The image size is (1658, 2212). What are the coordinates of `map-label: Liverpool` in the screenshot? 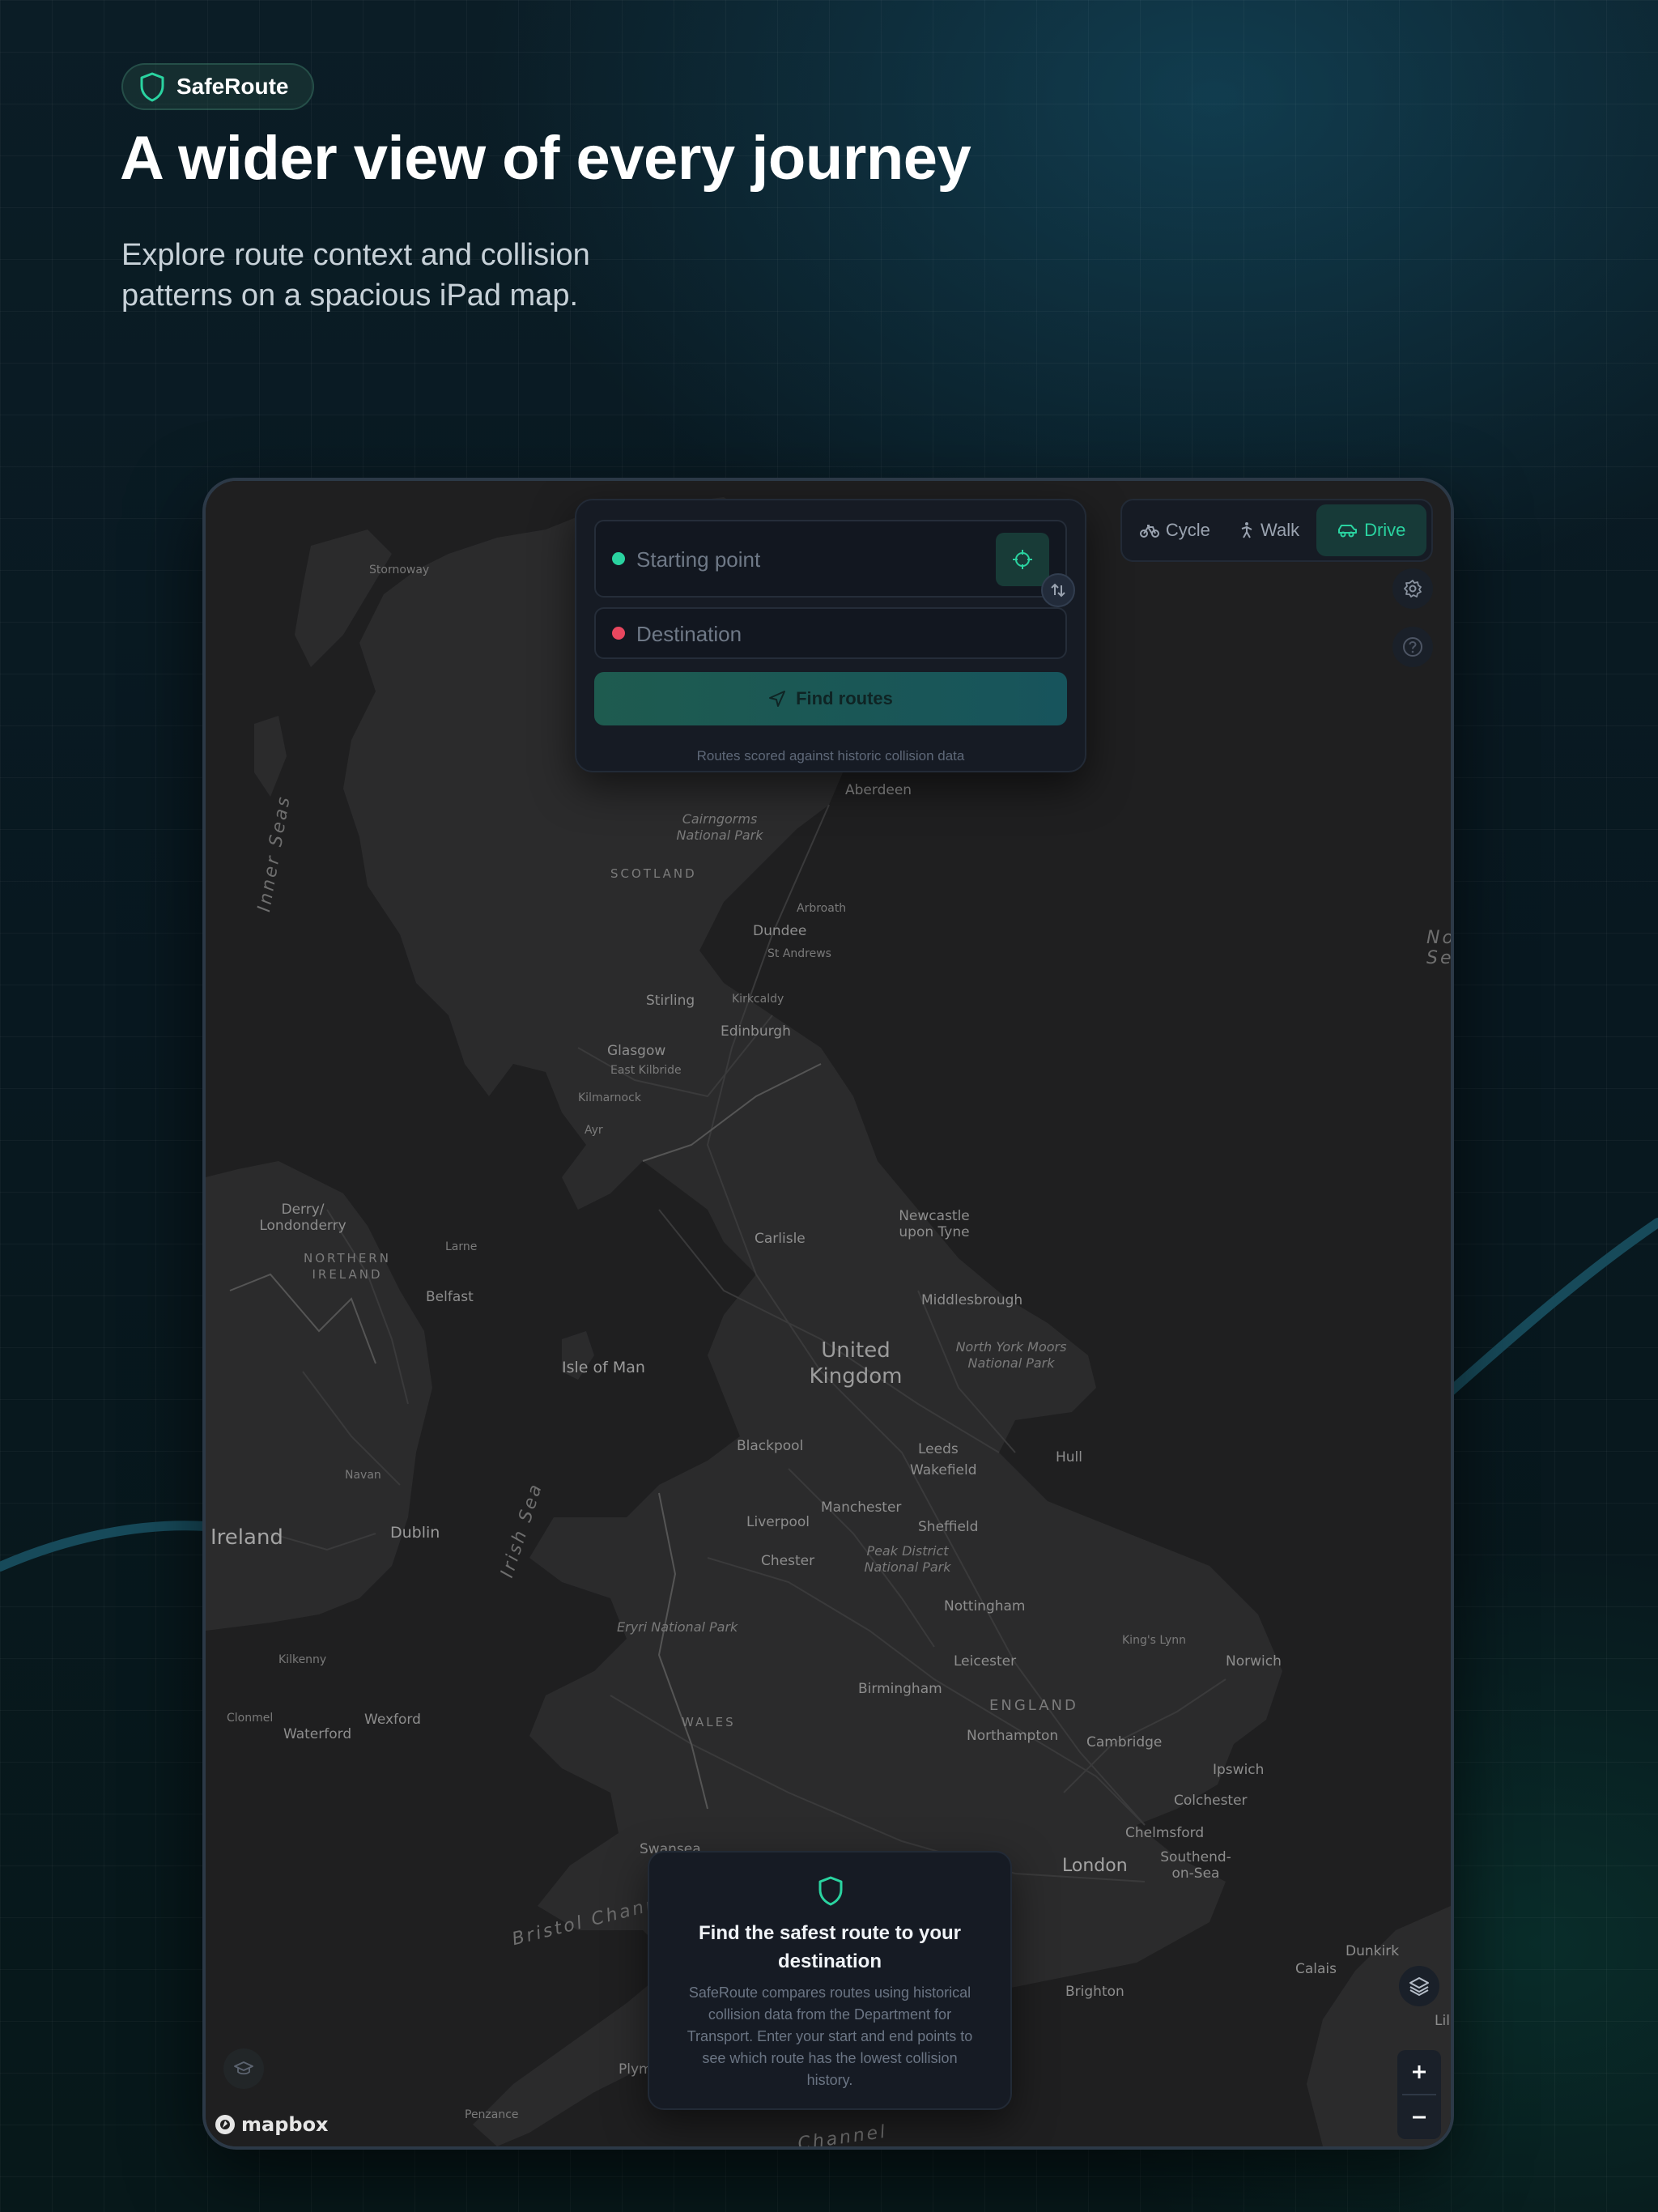 It's located at (778, 1522).